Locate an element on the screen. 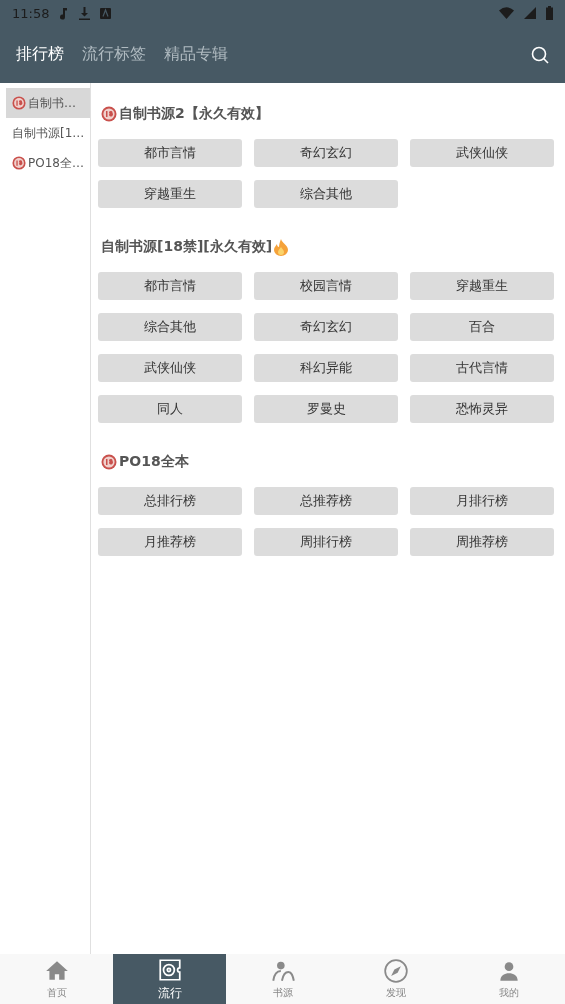 This screenshot has width=565, height=1004. header-tab: 排行榜 is located at coordinates (40, 54).